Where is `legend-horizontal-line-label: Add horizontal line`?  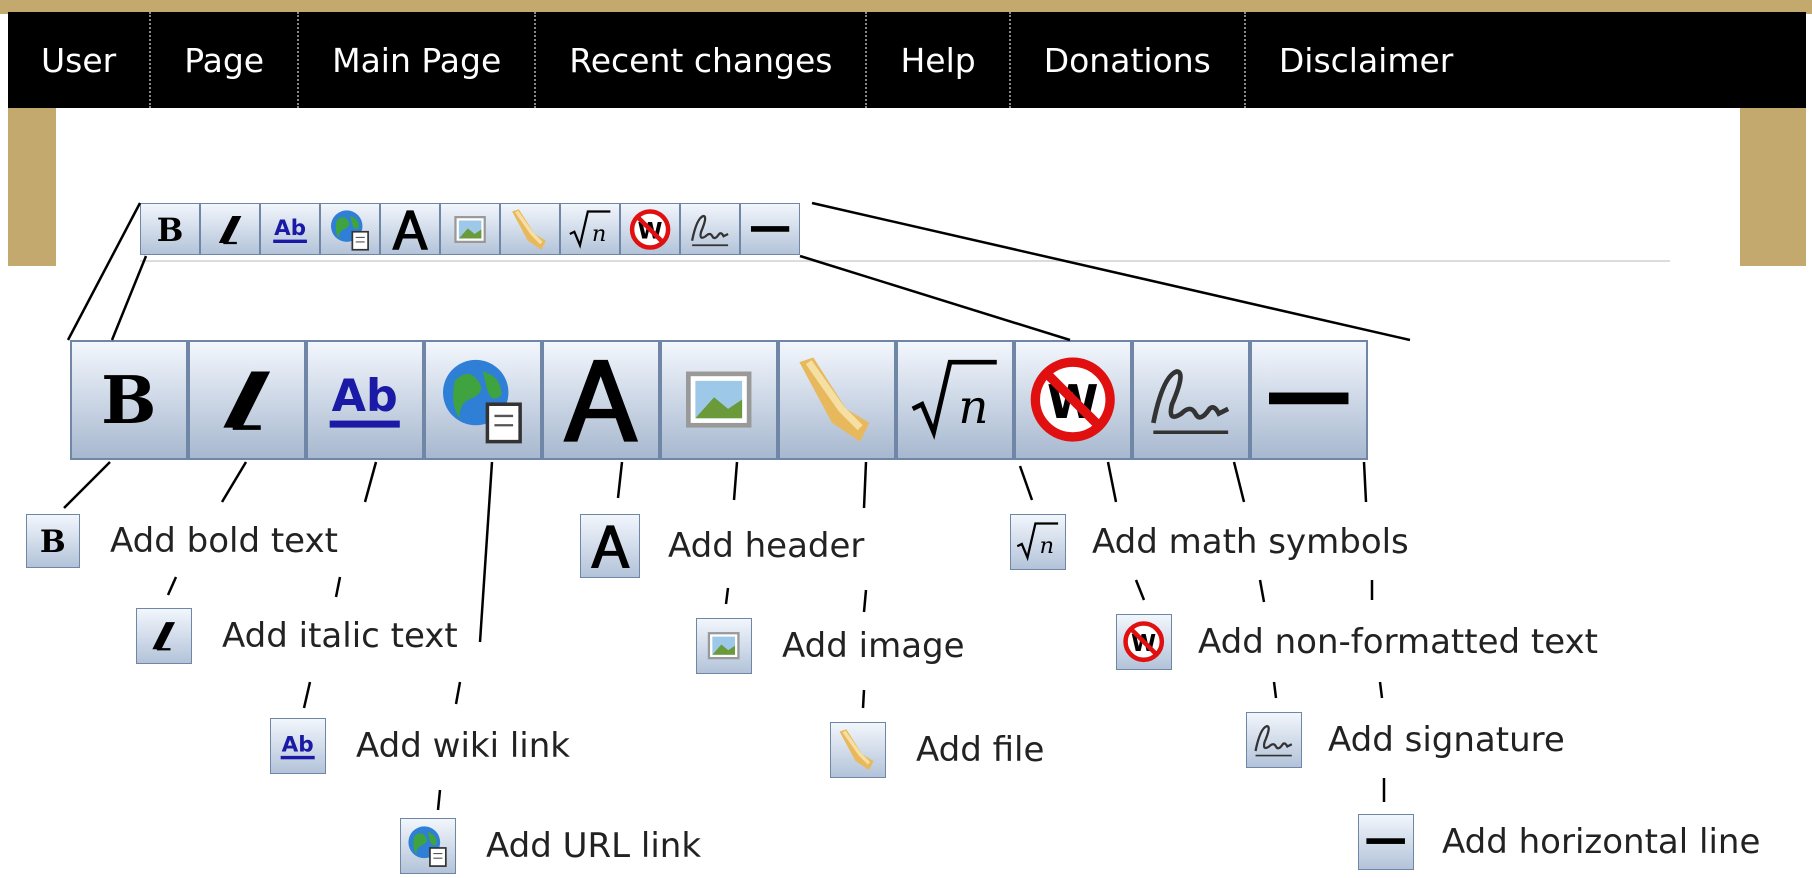 legend-horizontal-line-label: Add horizontal line is located at coordinates (1601, 842).